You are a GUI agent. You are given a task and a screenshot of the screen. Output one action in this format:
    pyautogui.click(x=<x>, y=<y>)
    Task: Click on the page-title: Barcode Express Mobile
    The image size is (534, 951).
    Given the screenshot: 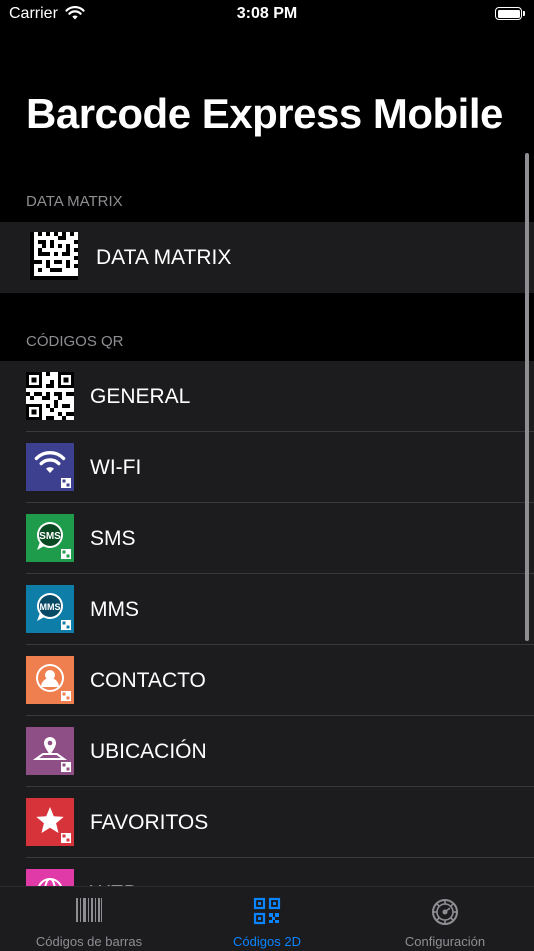 What is the action you would take?
    pyautogui.click(x=264, y=113)
    